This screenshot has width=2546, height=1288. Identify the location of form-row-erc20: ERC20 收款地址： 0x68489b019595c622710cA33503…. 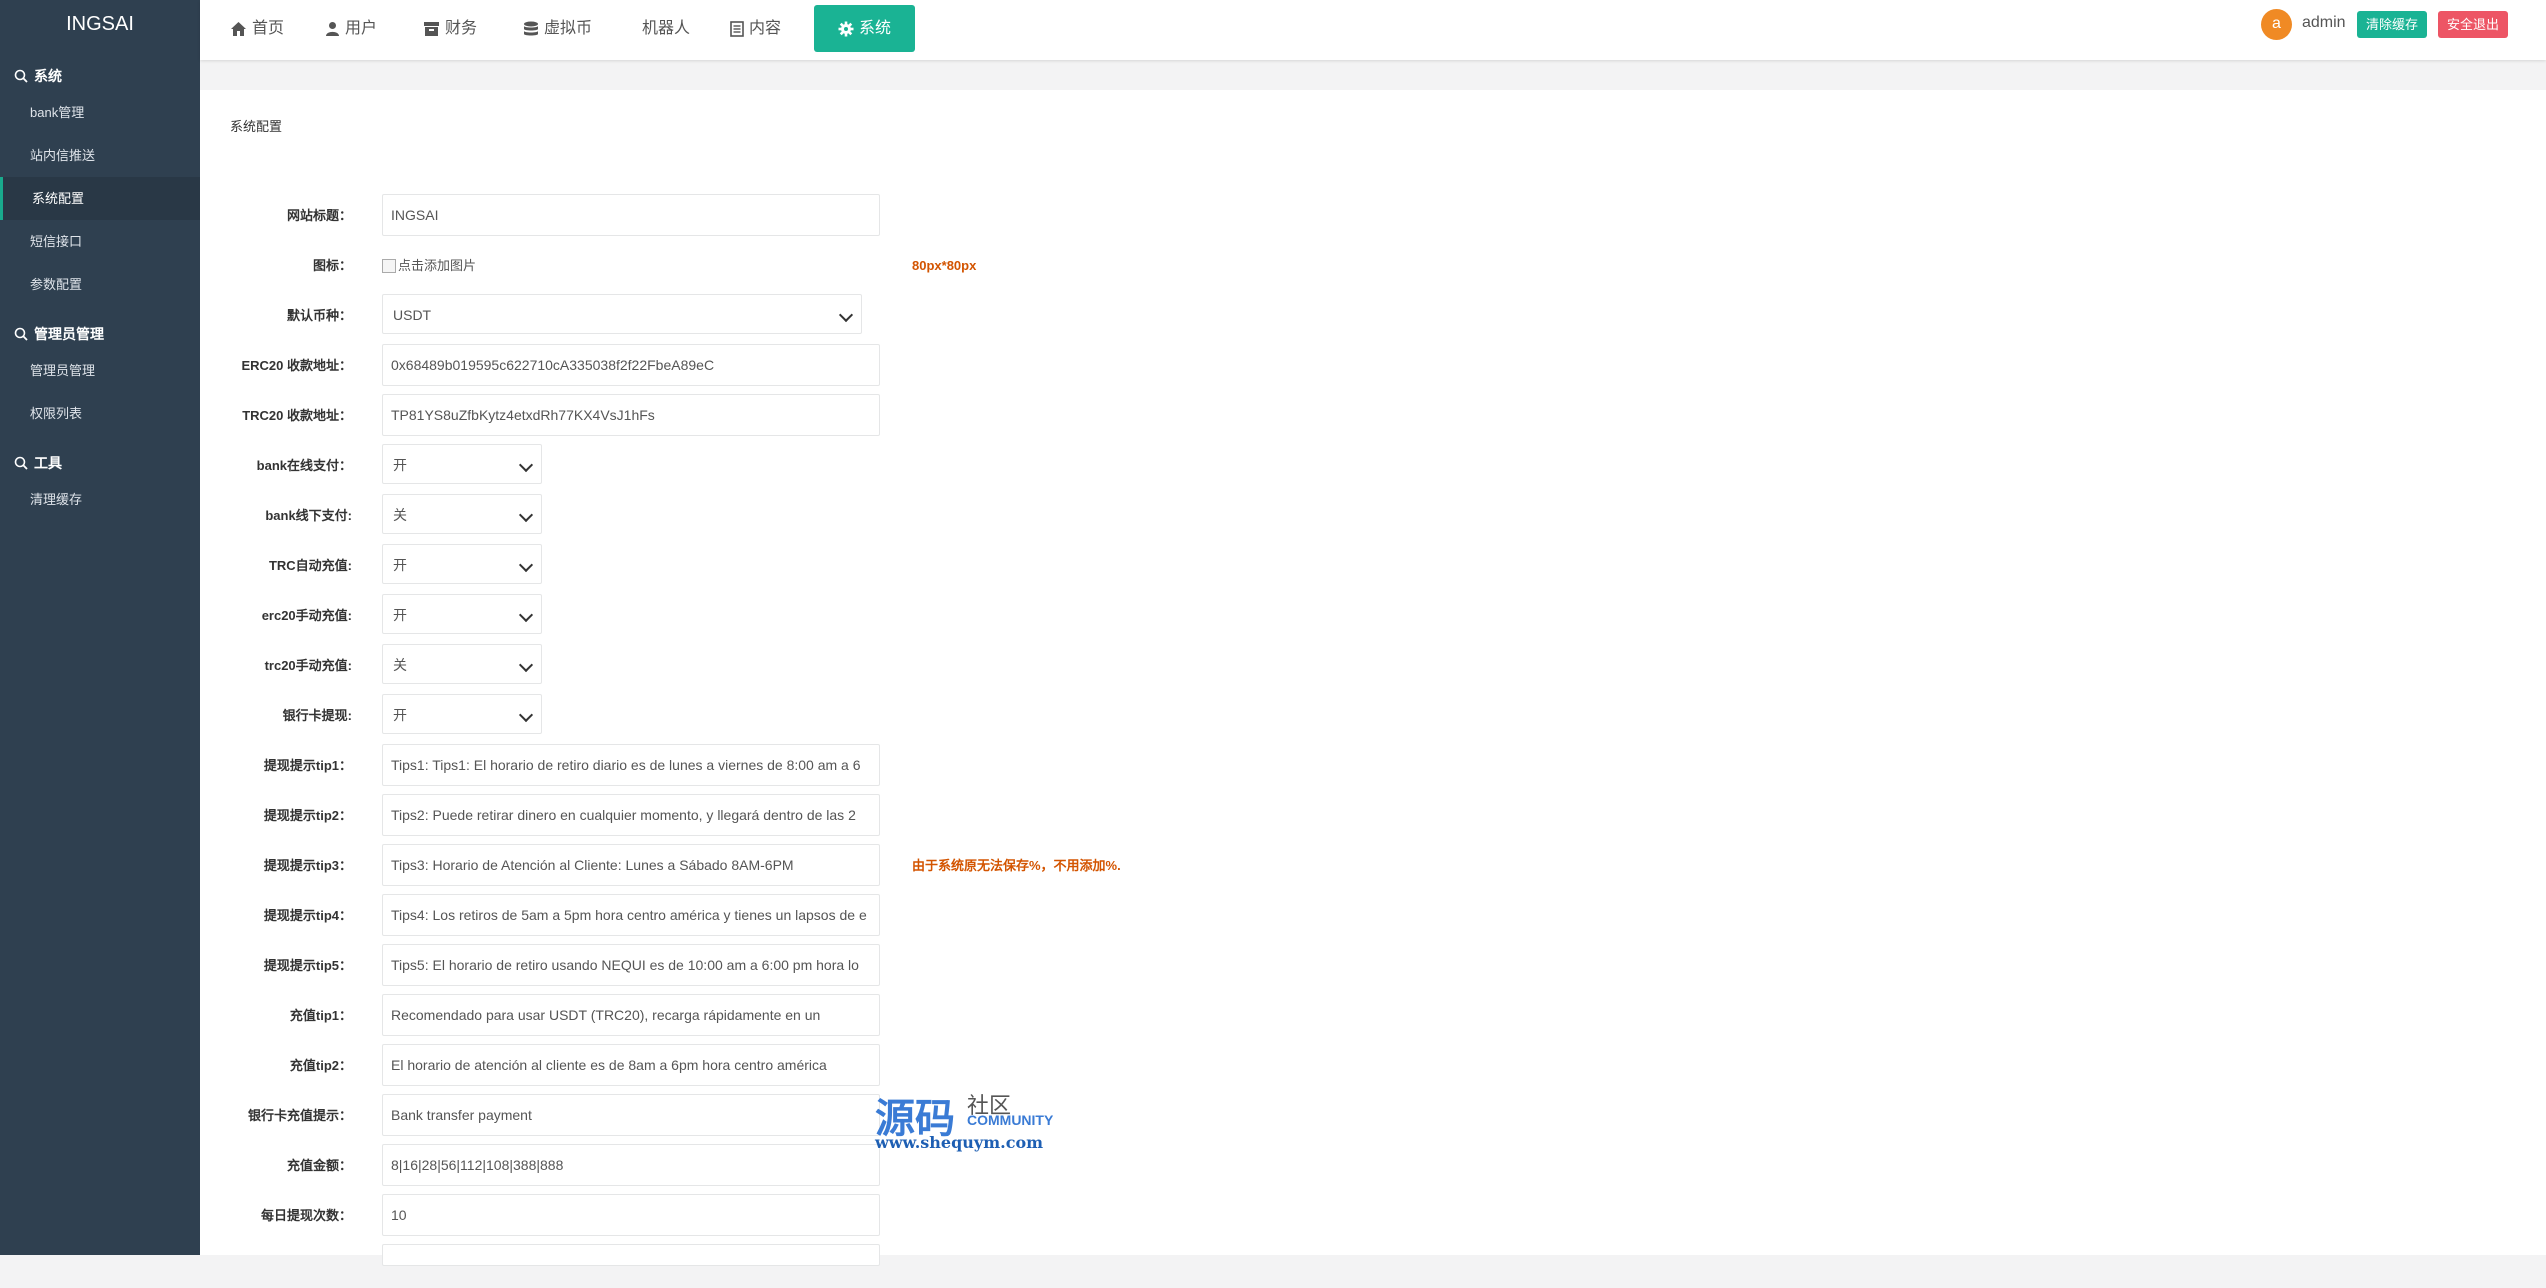
(1373, 366).